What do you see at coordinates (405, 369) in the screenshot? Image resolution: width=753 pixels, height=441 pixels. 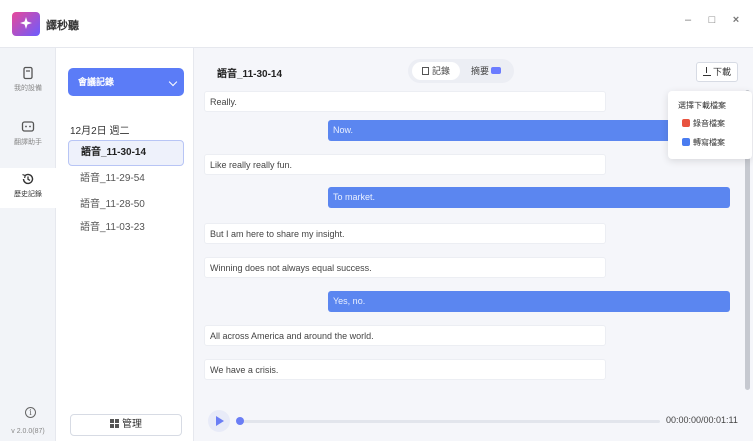 I see `transcript-bubble: We have a crisis.` at bounding box center [405, 369].